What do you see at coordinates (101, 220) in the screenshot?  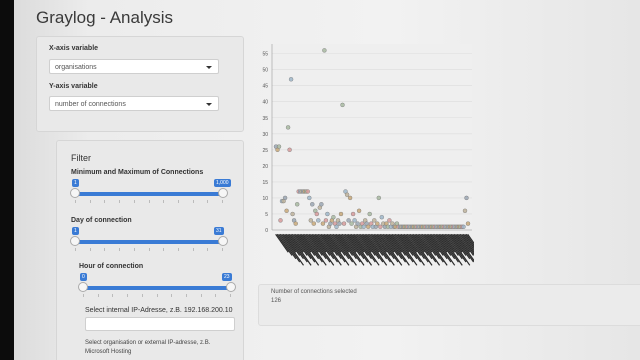 I see `day-range-label: Day of connection` at bounding box center [101, 220].